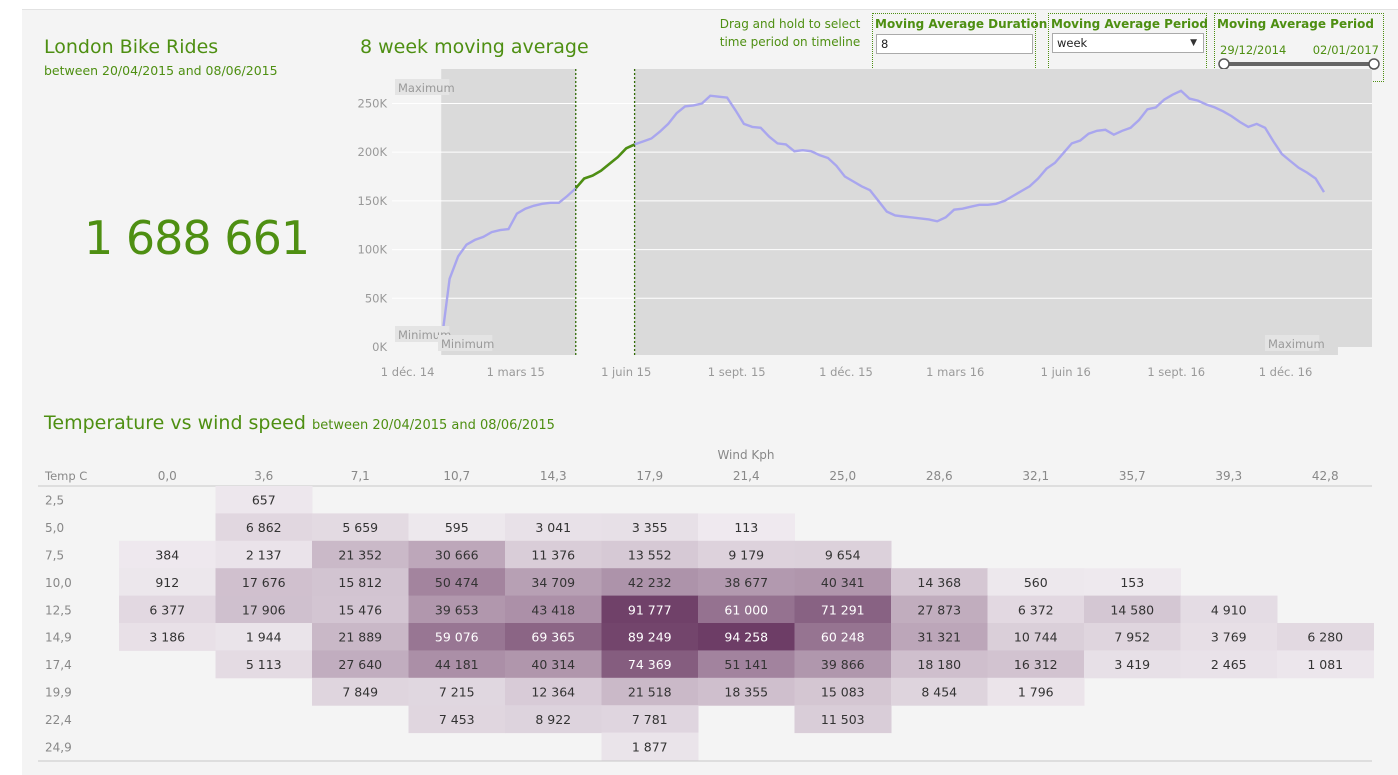 The height and width of the screenshot is (775, 1398). What do you see at coordinates (58, 610) in the screenshot?
I see `heatmap-y-tick-label: 12,5` at bounding box center [58, 610].